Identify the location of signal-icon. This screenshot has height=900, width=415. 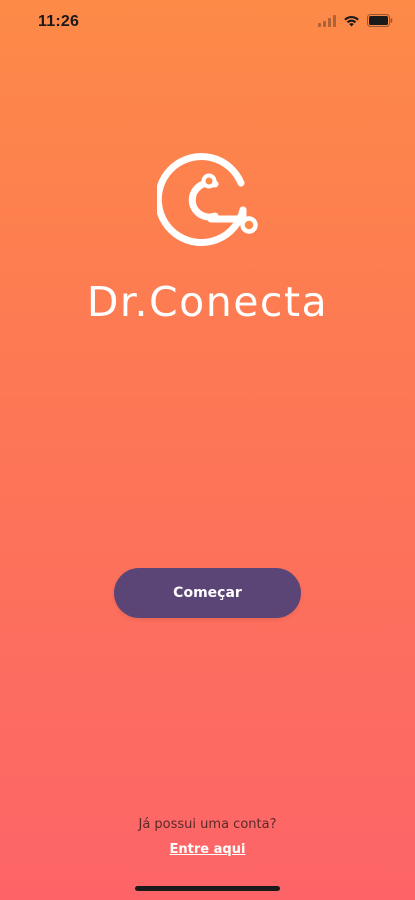
(327, 20).